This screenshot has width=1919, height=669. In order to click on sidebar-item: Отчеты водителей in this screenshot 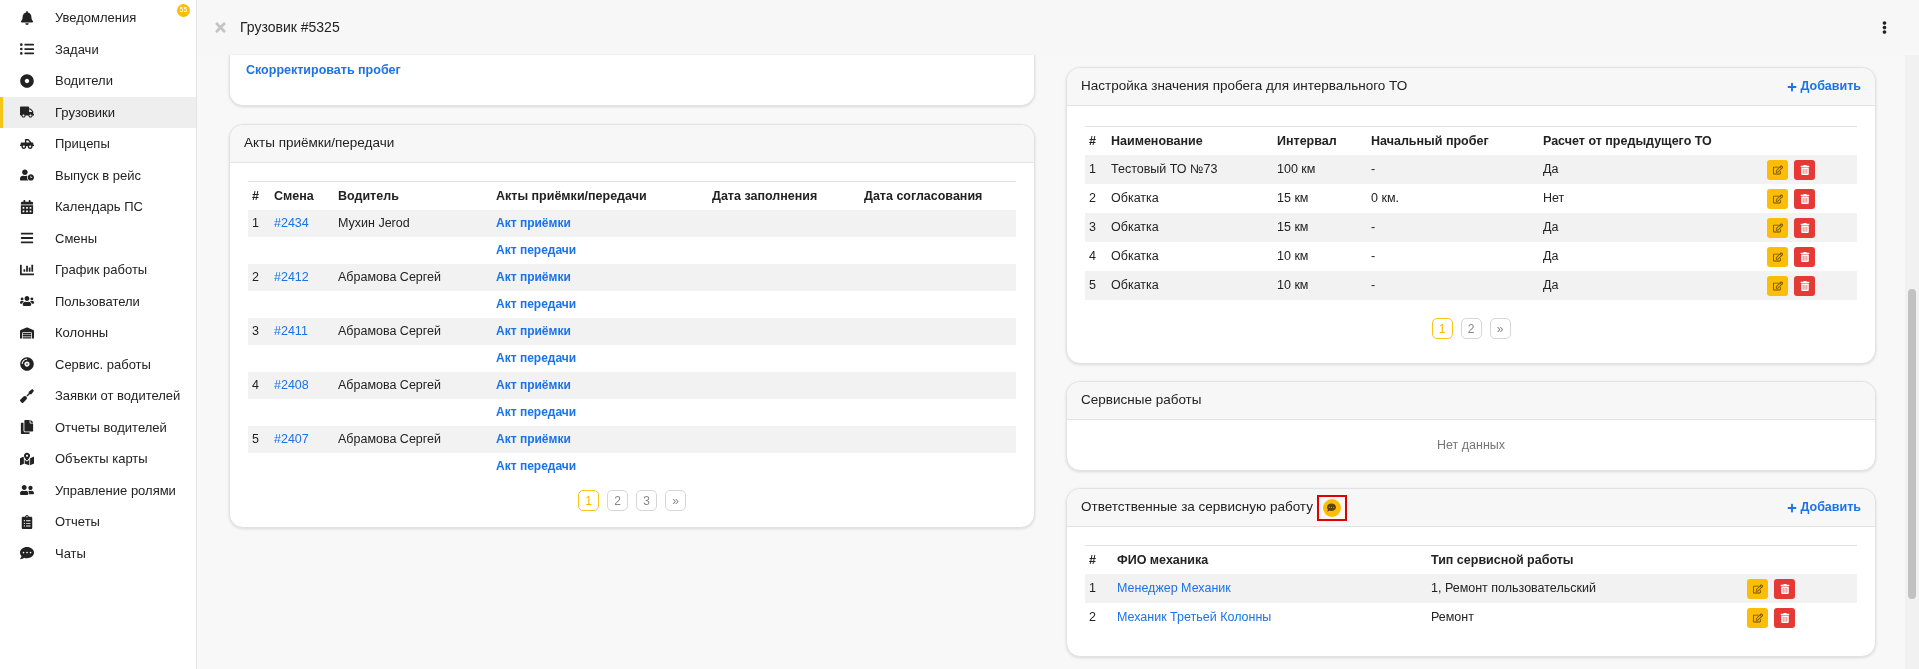, I will do `click(98, 427)`.